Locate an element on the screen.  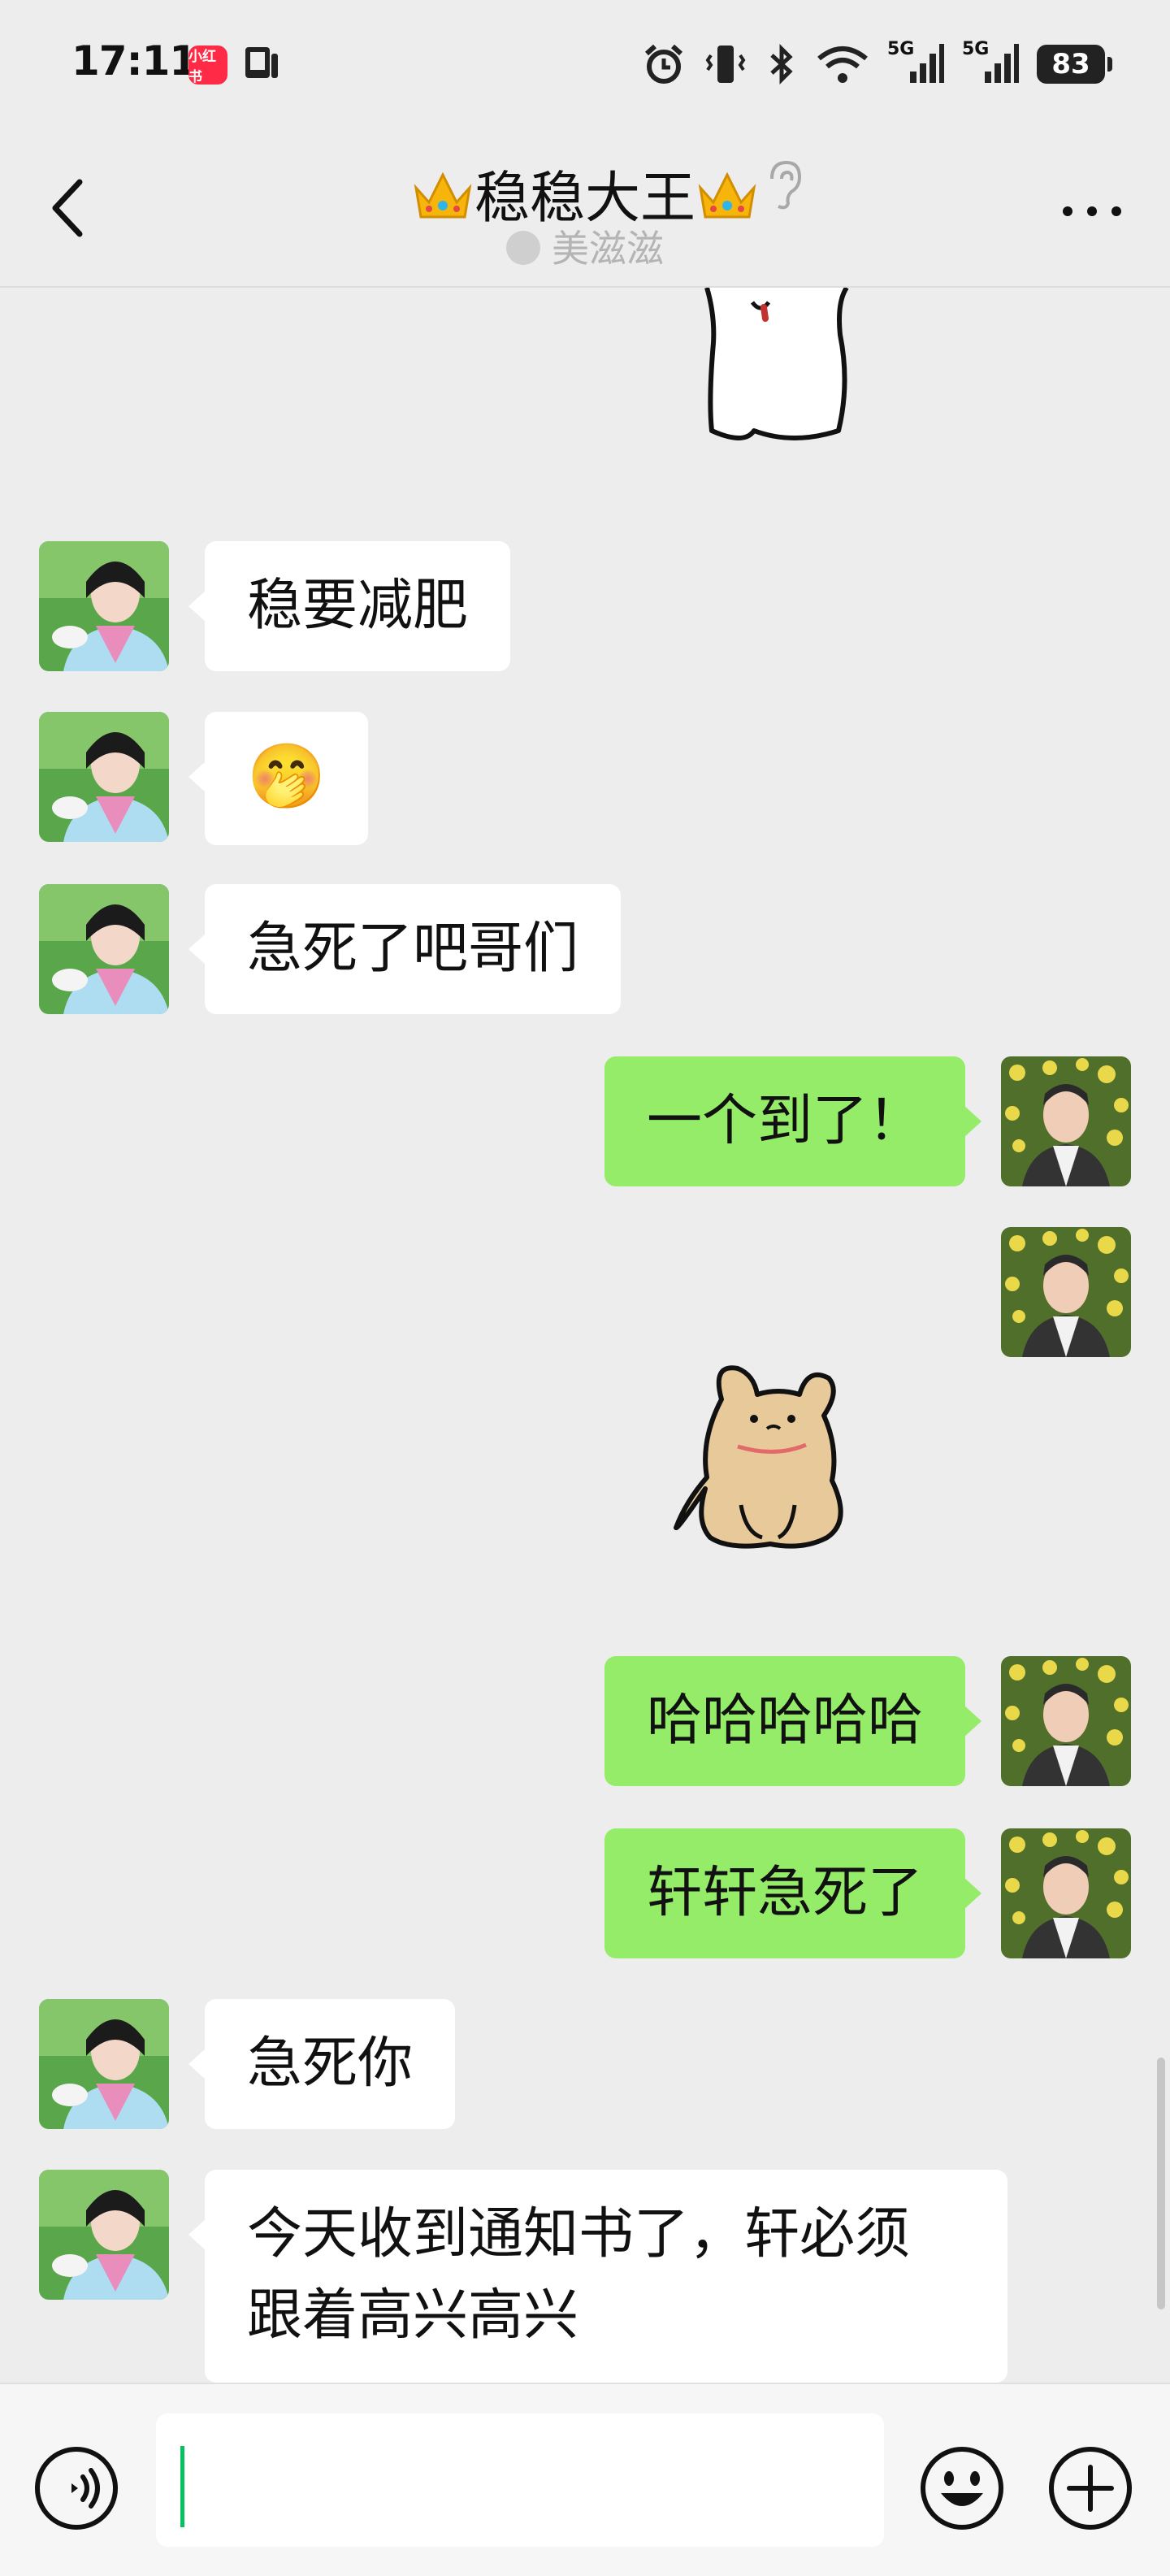
cast-icon is located at coordinates (261, 62).